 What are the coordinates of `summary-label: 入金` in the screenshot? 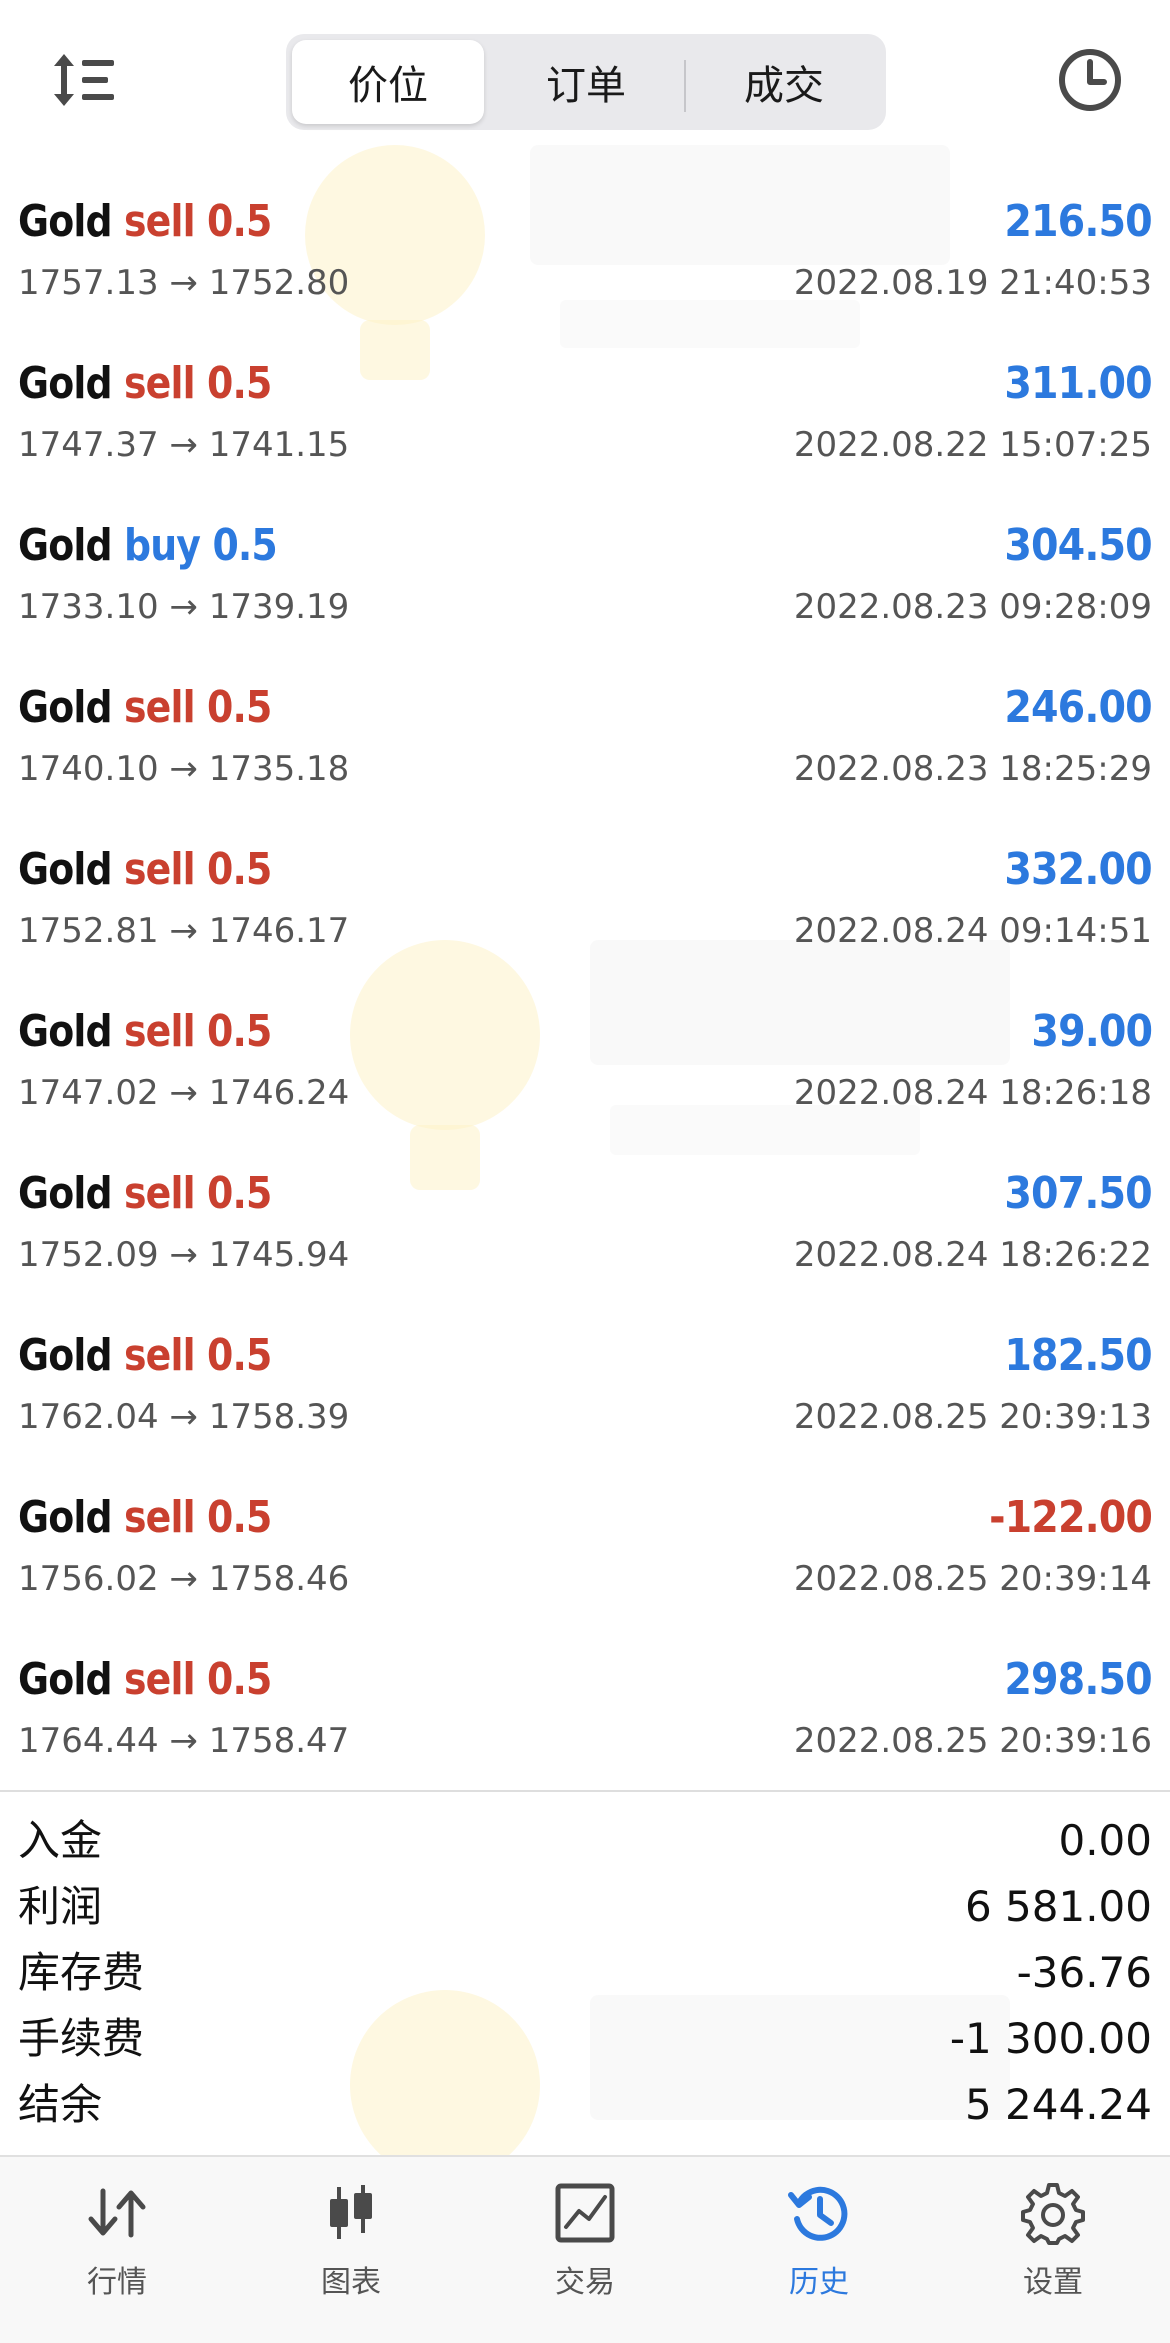 It's located at (60, 1840).